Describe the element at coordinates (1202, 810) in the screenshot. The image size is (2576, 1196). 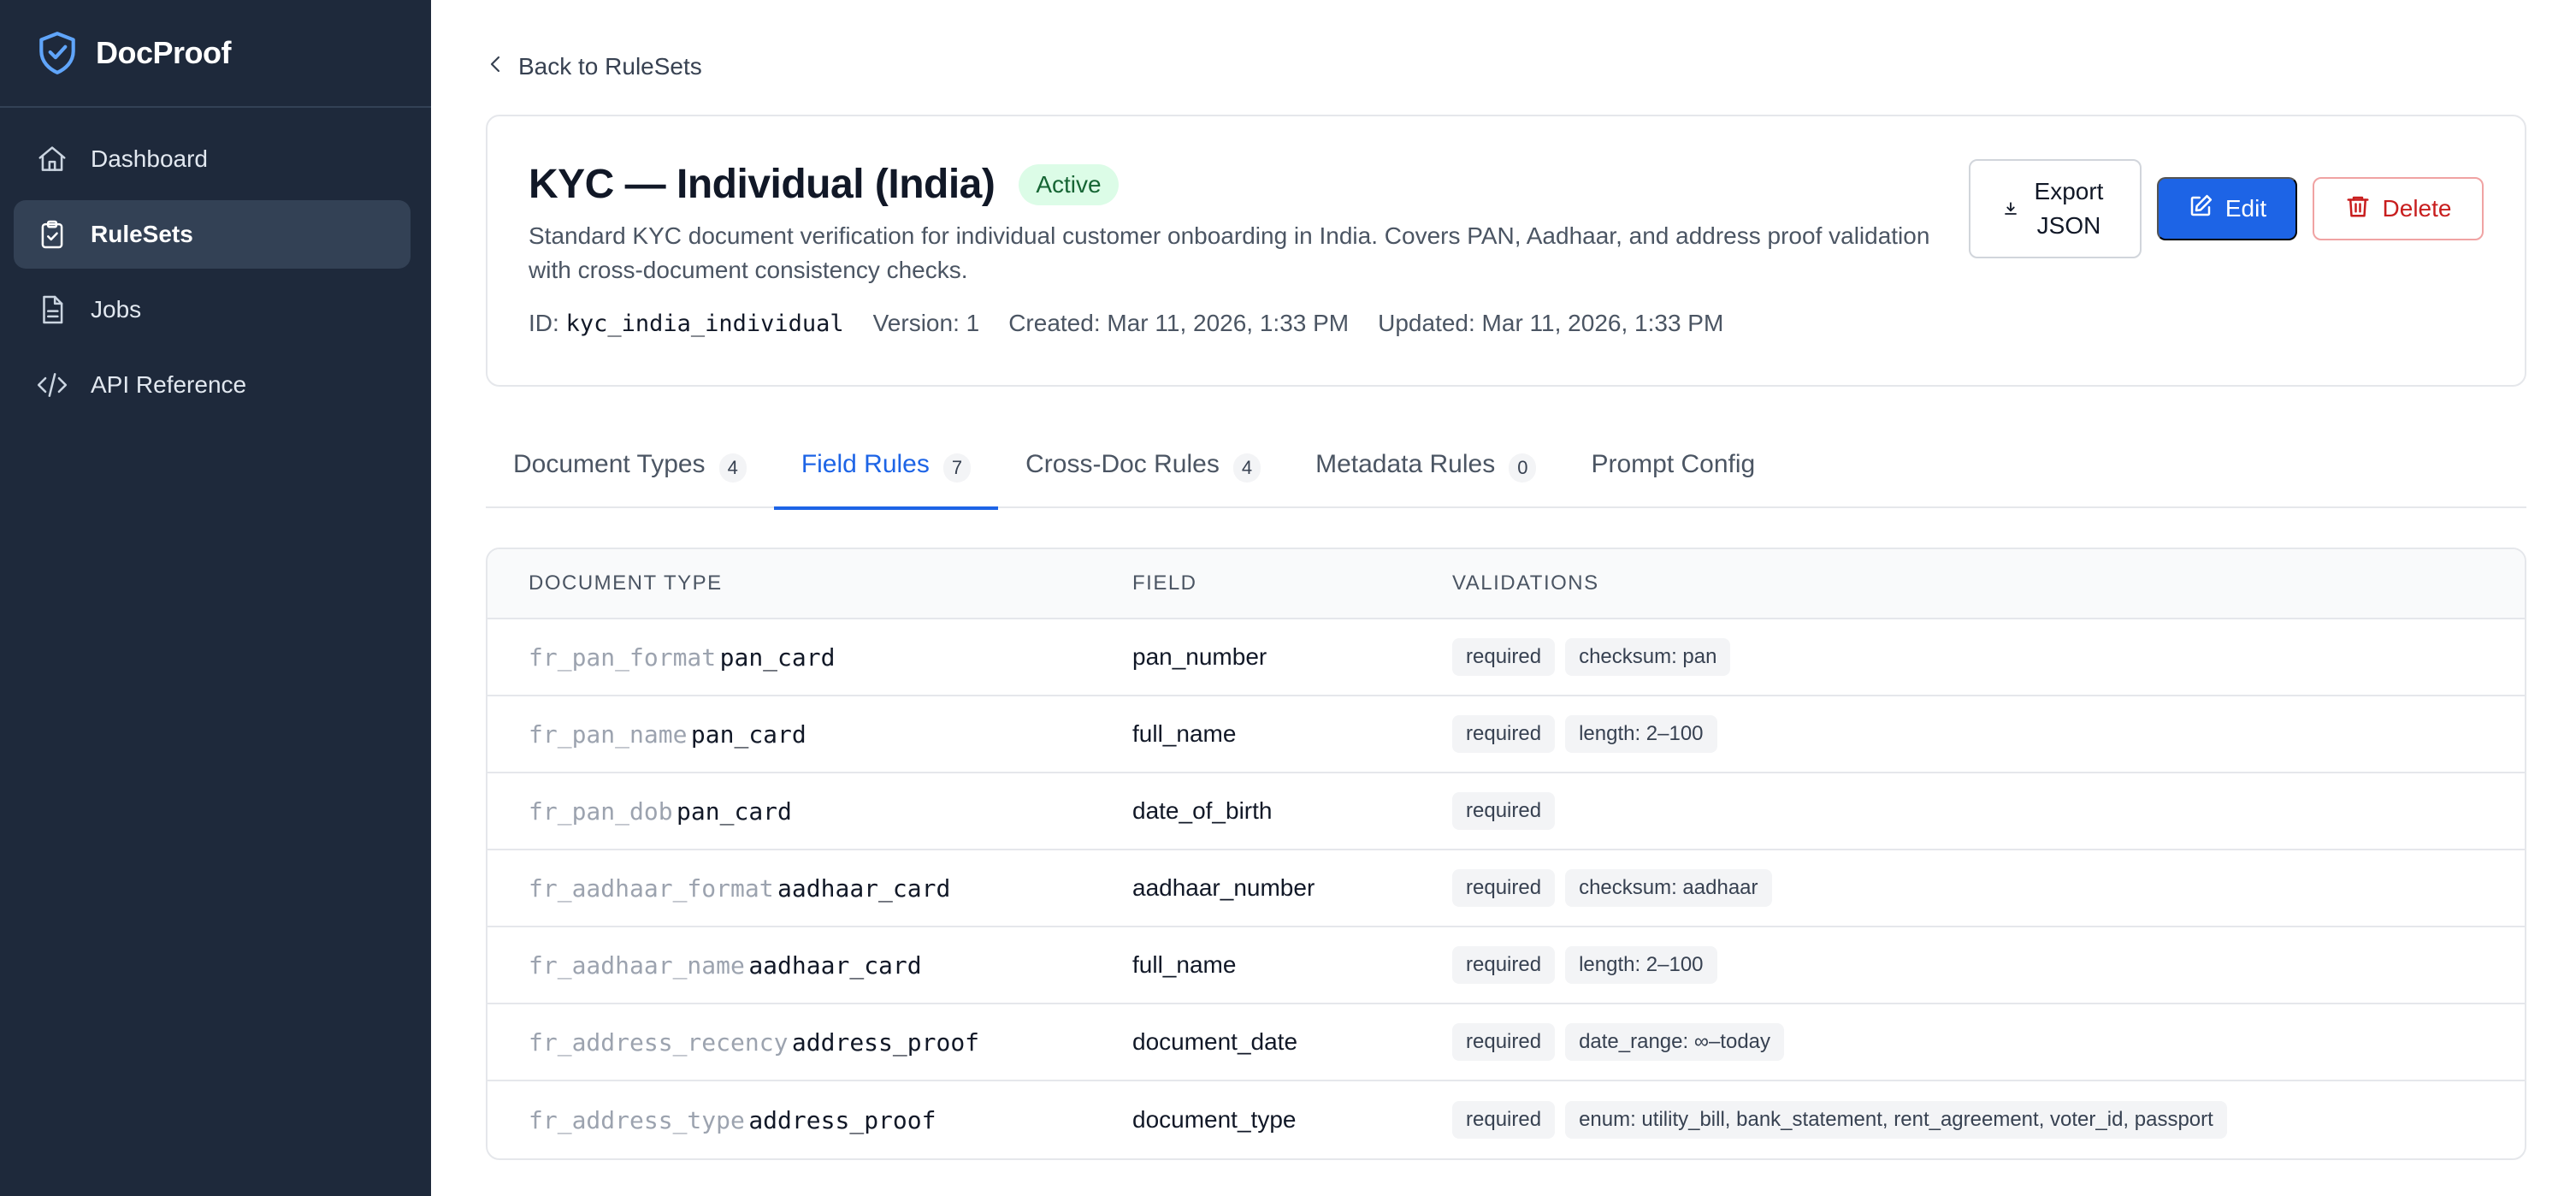
I see `field-cell: date_of_birth` at that location.